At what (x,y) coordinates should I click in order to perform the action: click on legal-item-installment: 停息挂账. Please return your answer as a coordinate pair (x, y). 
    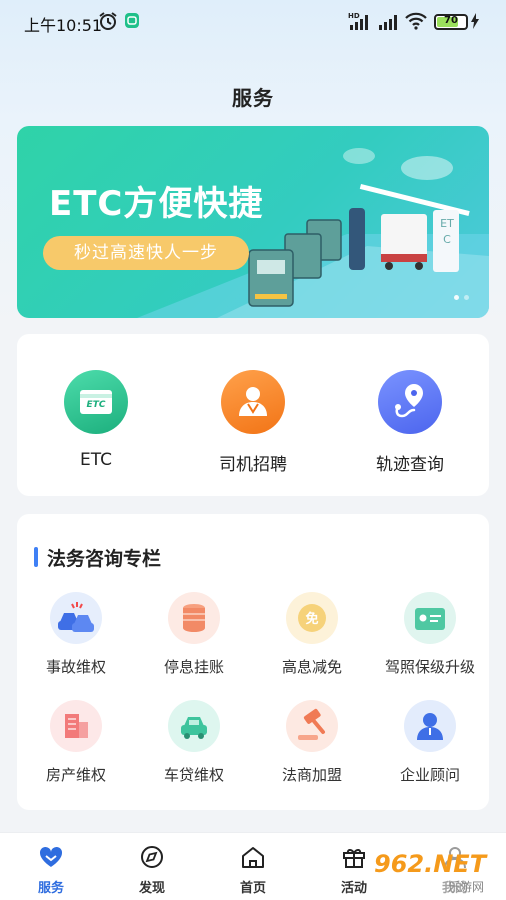
    Looking at the image, I should click on (194, 634).